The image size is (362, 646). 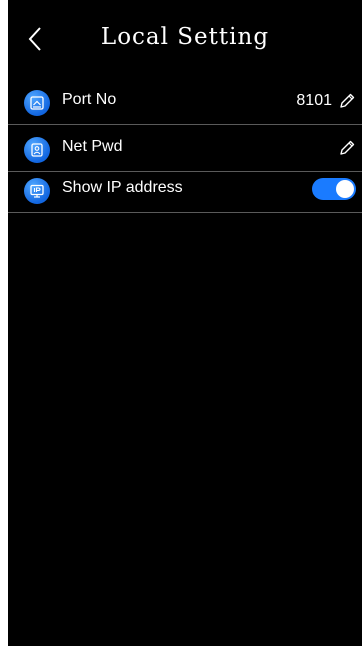 What do you see at coordinates (37, 103) in the screenshot?
I see `network-port-icon` at bounding box center [37, 103].